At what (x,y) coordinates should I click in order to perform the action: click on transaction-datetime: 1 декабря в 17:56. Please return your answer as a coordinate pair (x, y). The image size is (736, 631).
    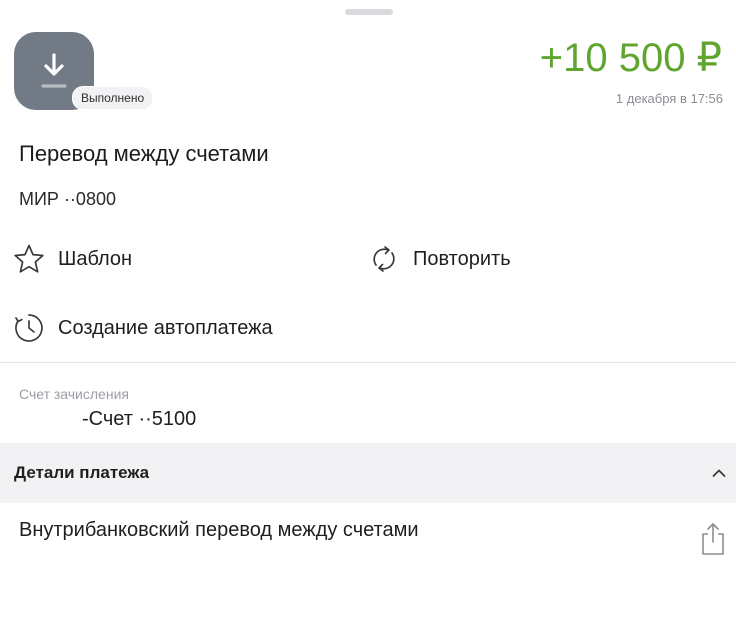
    Looking at the image, I should click on (669, 98).